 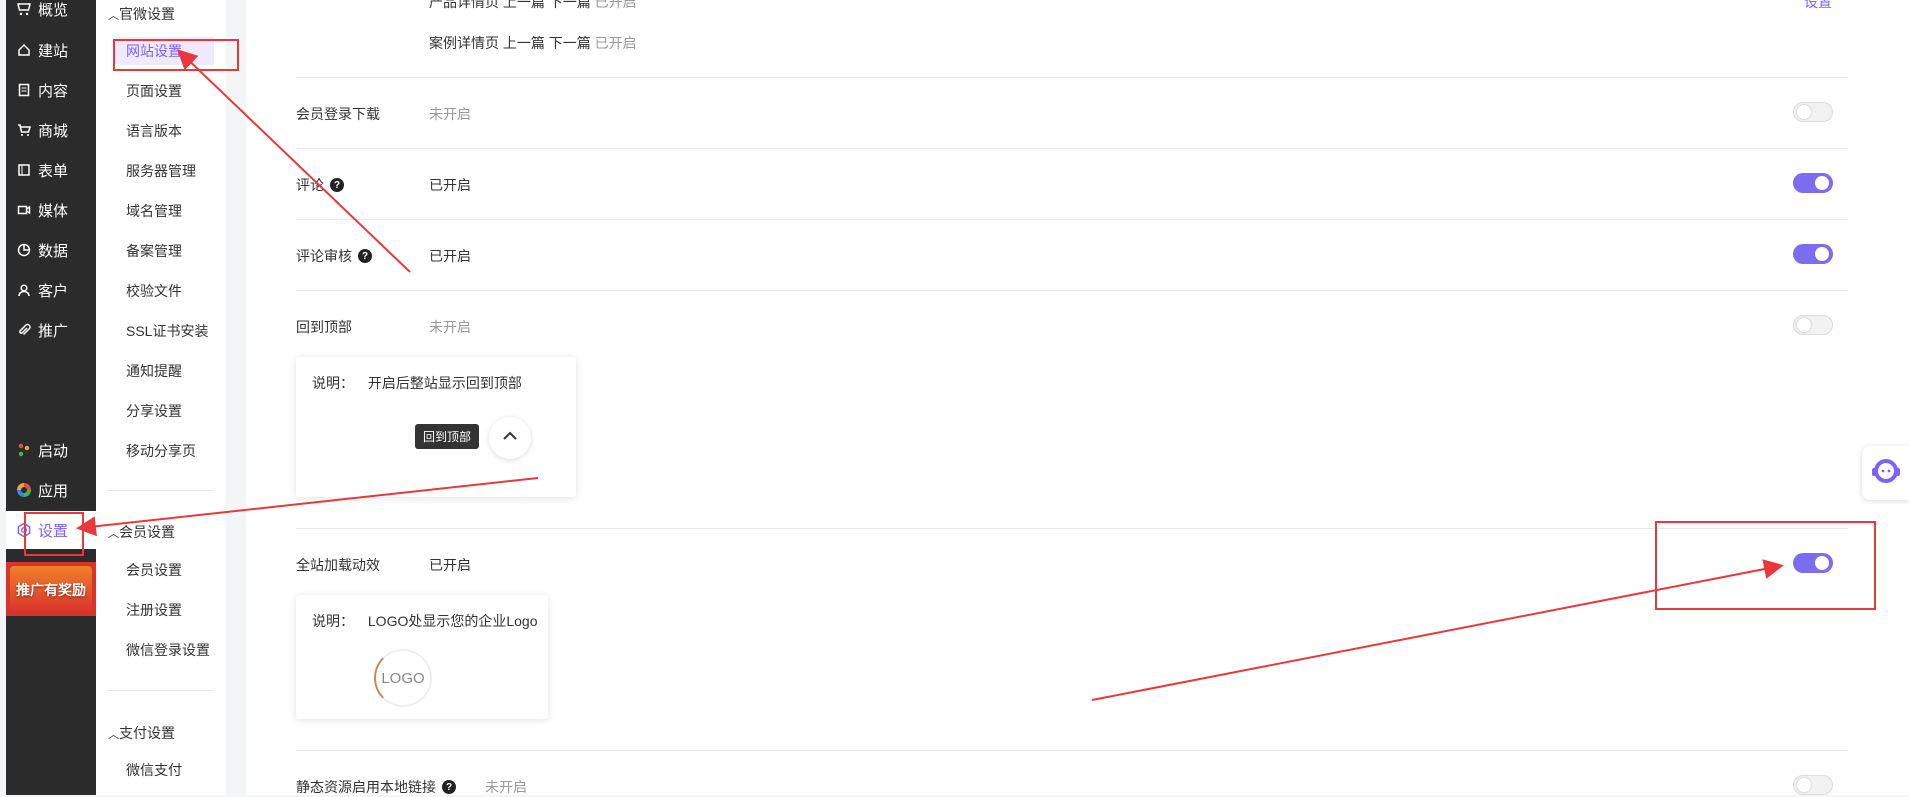 I want to click on nav-item-settings: 设置, so click(x=51, y=530).